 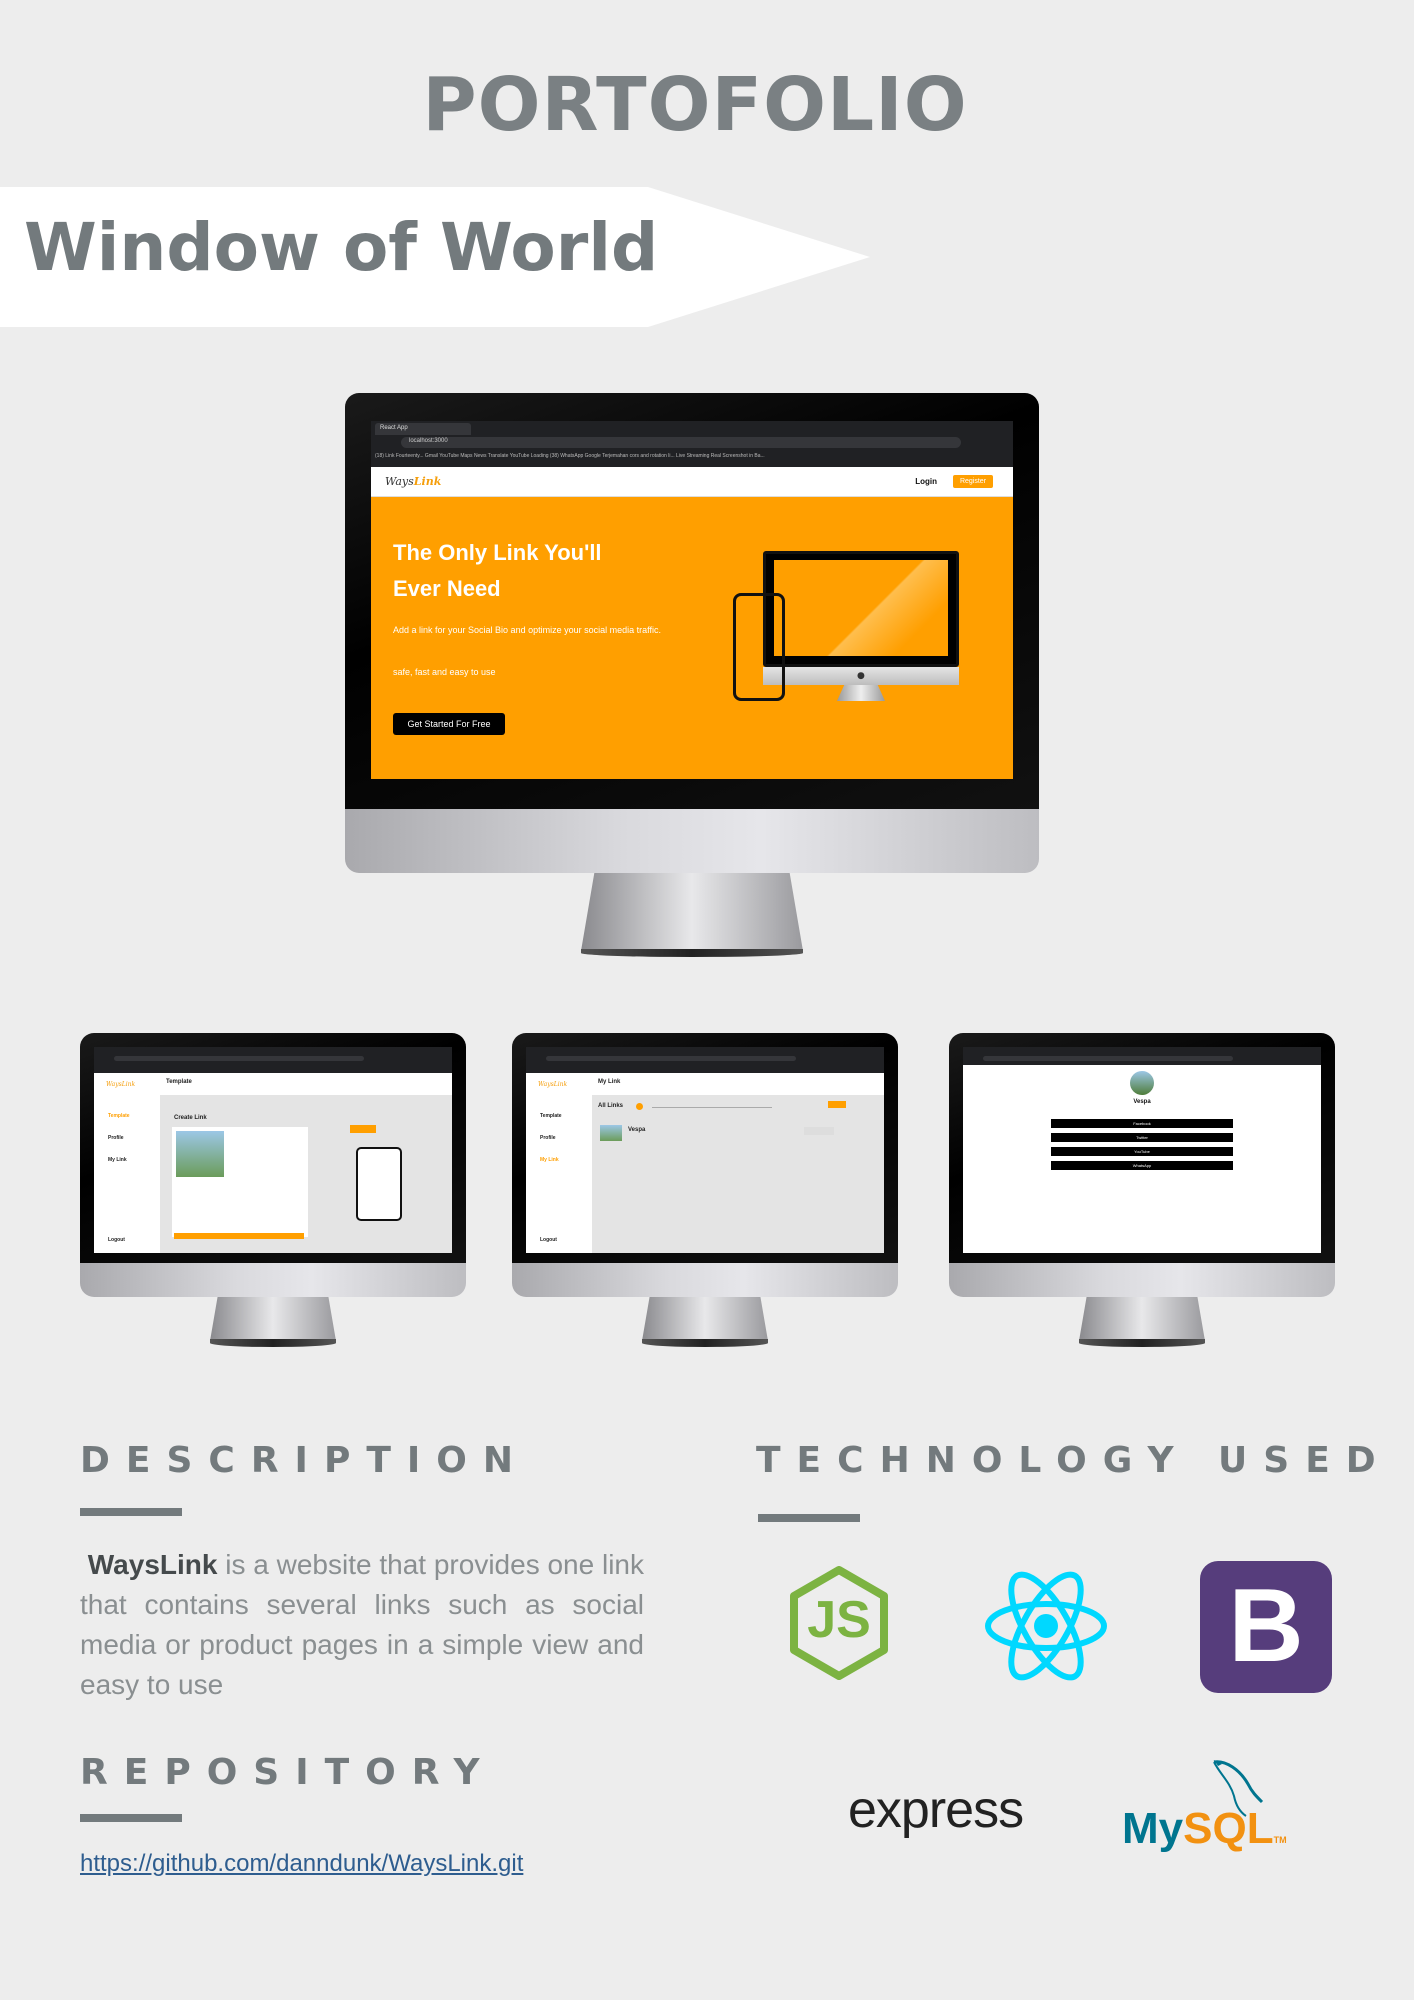 I want to click on register-button: Register, so click(x=973, y=481).